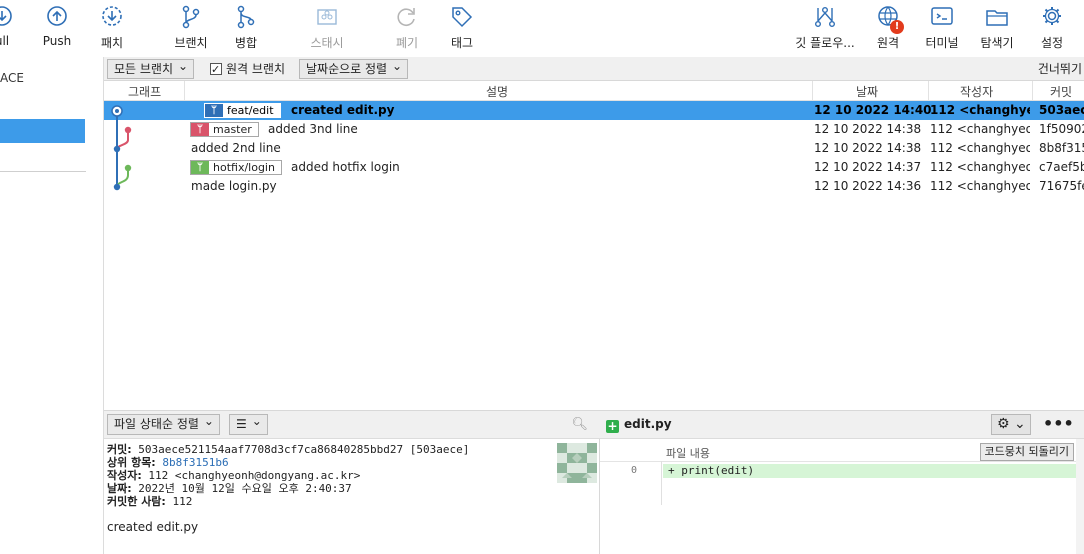  What do you see at coordinates (942, 29) in the screenshot?
I see `terminal-button: 터미널` at bounding box center [942, 29].